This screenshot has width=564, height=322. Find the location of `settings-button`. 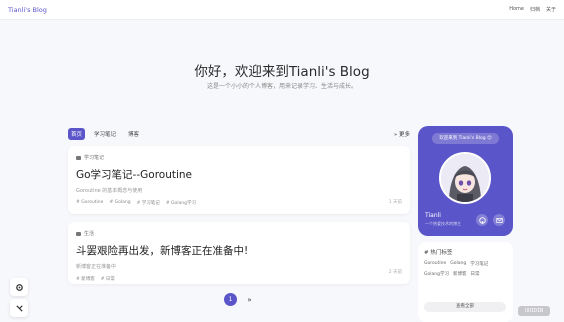

settings-button is located at coordinates (19, 287).